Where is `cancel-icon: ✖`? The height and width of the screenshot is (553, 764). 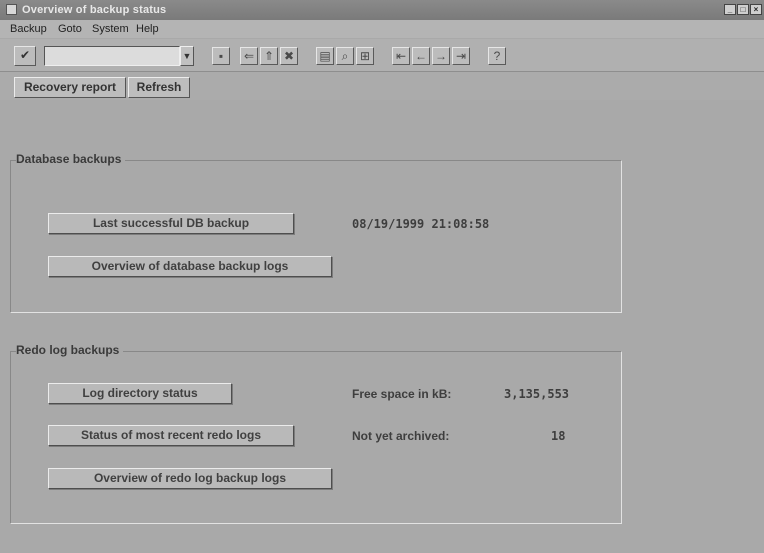 cancel-icon: ✖ is located at coordinates (289, 56).